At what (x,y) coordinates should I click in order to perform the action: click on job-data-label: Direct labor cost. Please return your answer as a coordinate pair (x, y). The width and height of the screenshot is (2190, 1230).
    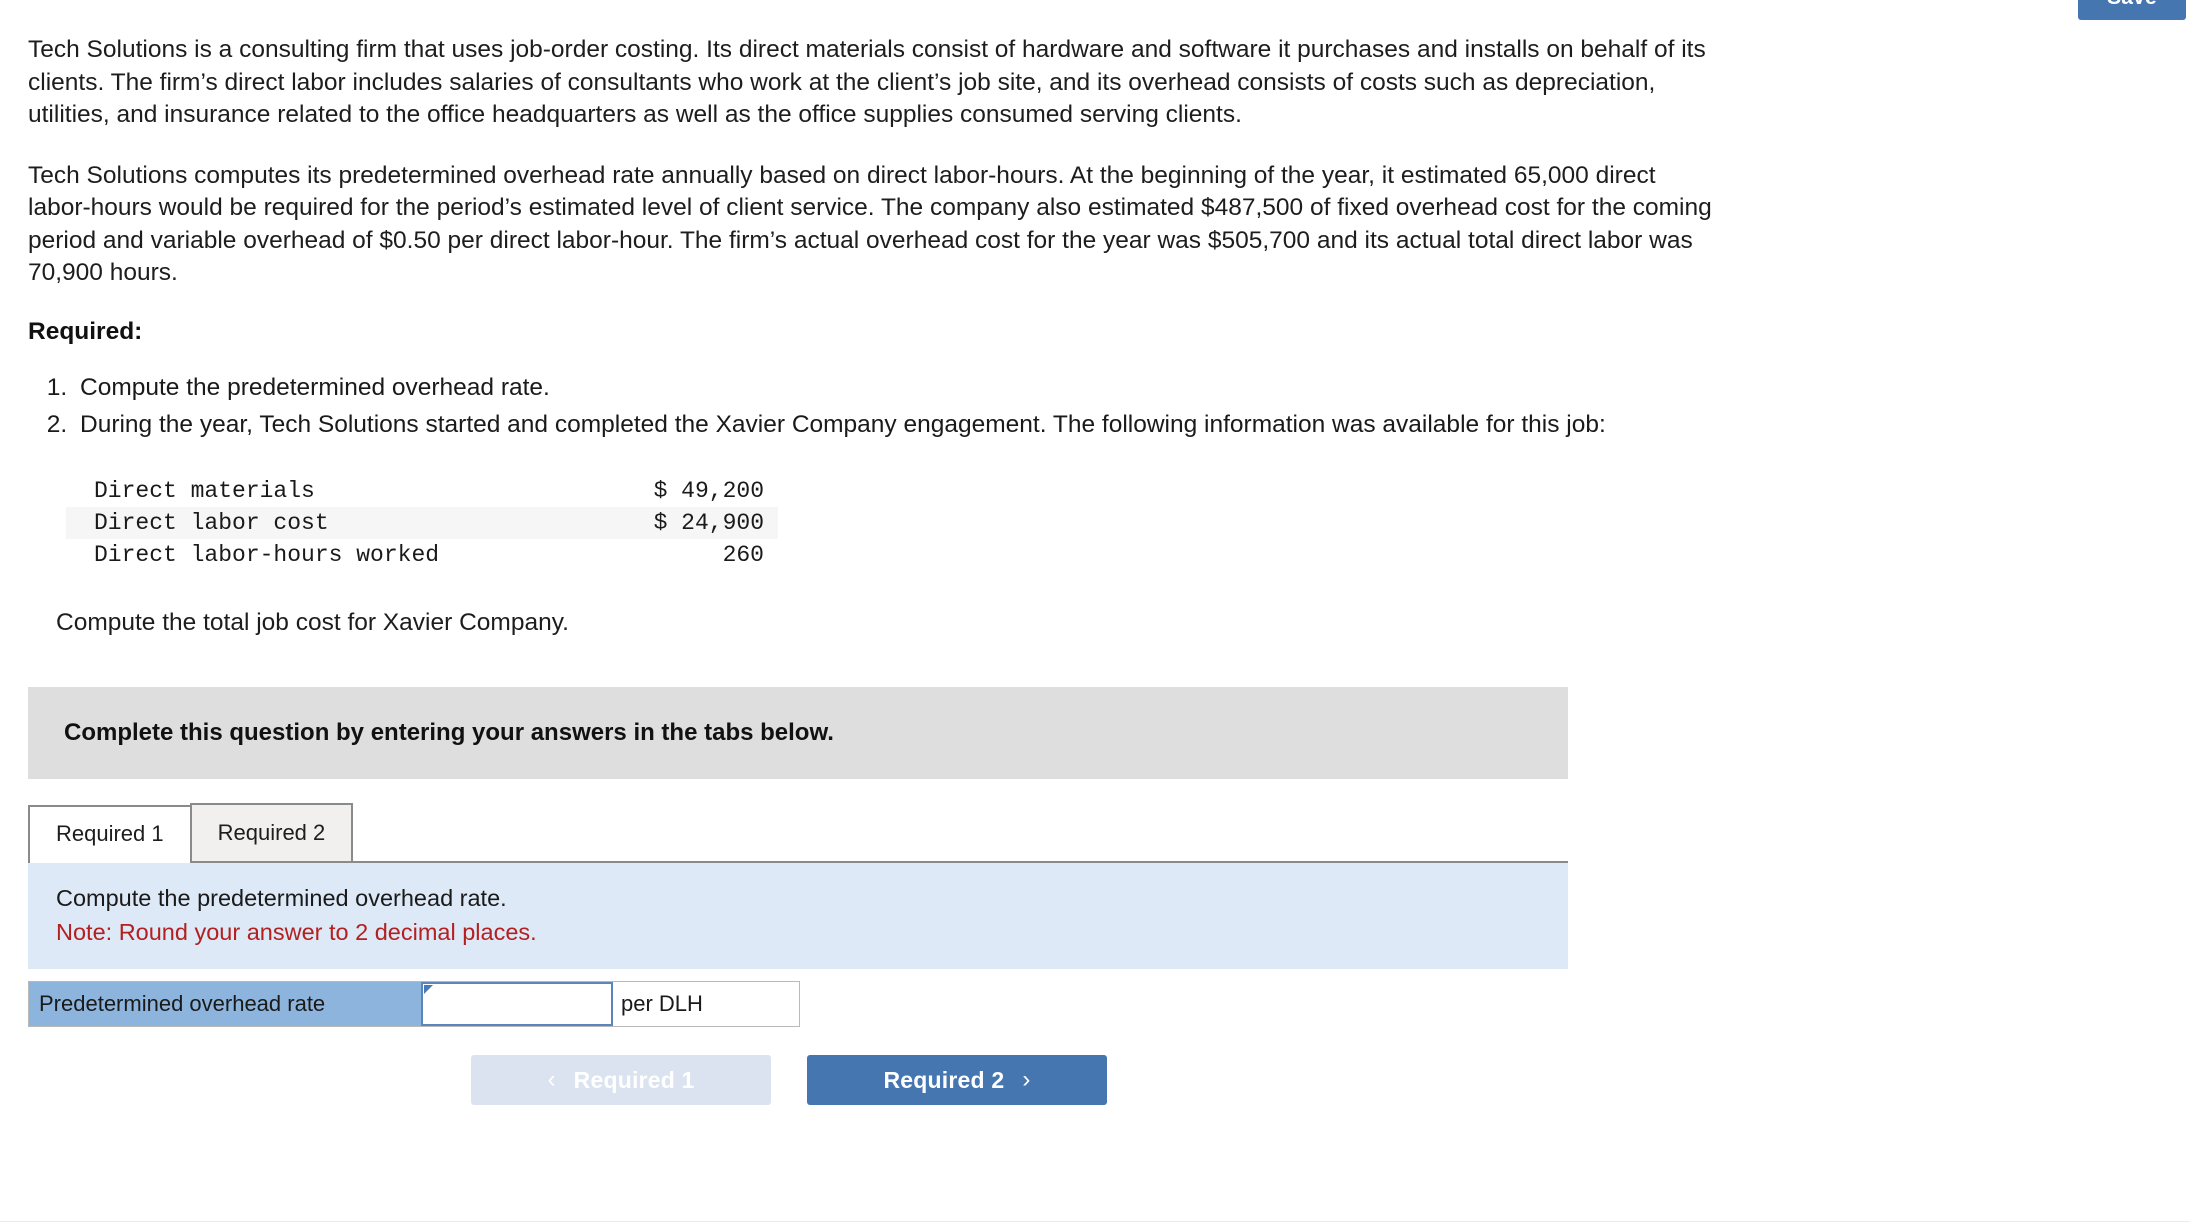
    Looking at the image, I should click on (211, 523).